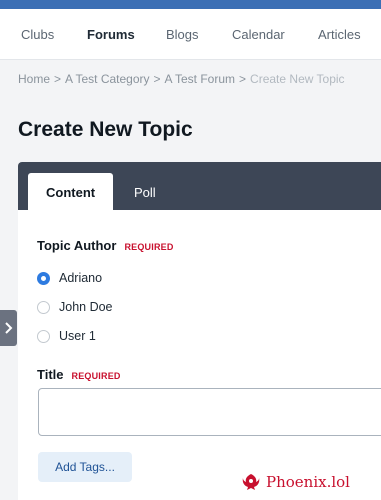  Describe the element at coordinates (71, 191) in the screenshot. I see `tab-content: Content` at that location.